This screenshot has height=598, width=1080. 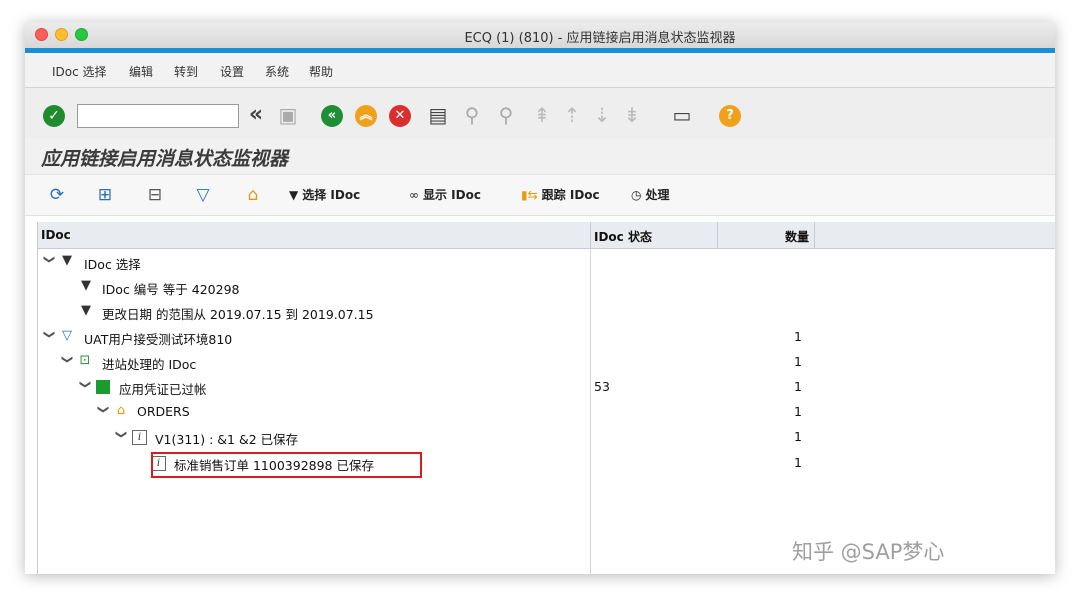 What do you see at coordinates (56, 235) in the screenshot?
I see `header-idoc: IDoc` at bounding box center [56, 235].